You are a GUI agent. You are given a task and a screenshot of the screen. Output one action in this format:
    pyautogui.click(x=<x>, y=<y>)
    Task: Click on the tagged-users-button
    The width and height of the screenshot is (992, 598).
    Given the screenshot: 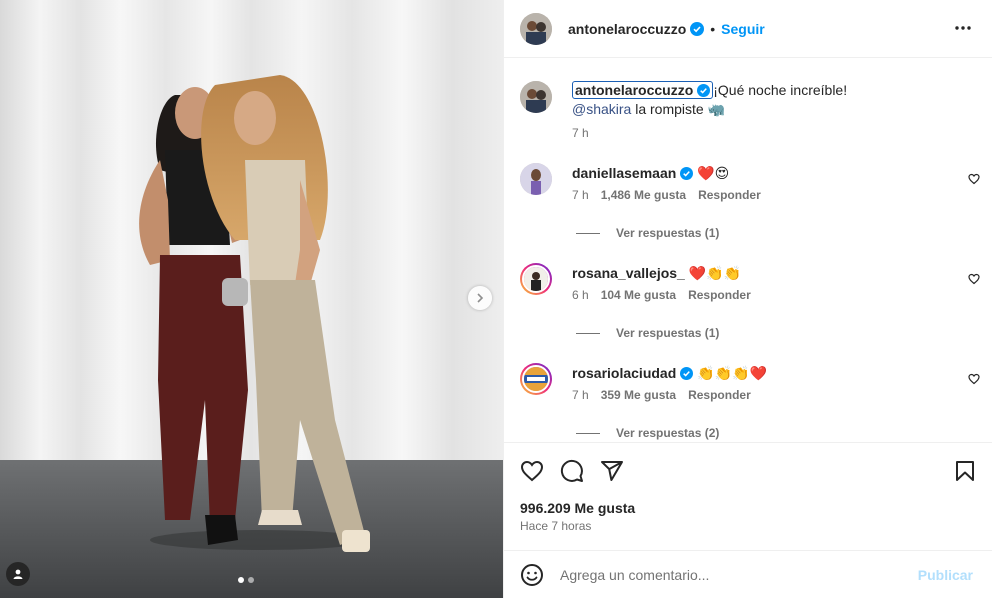 What is the action you would take?
    pyautogui.click(x=18, y=574)
    